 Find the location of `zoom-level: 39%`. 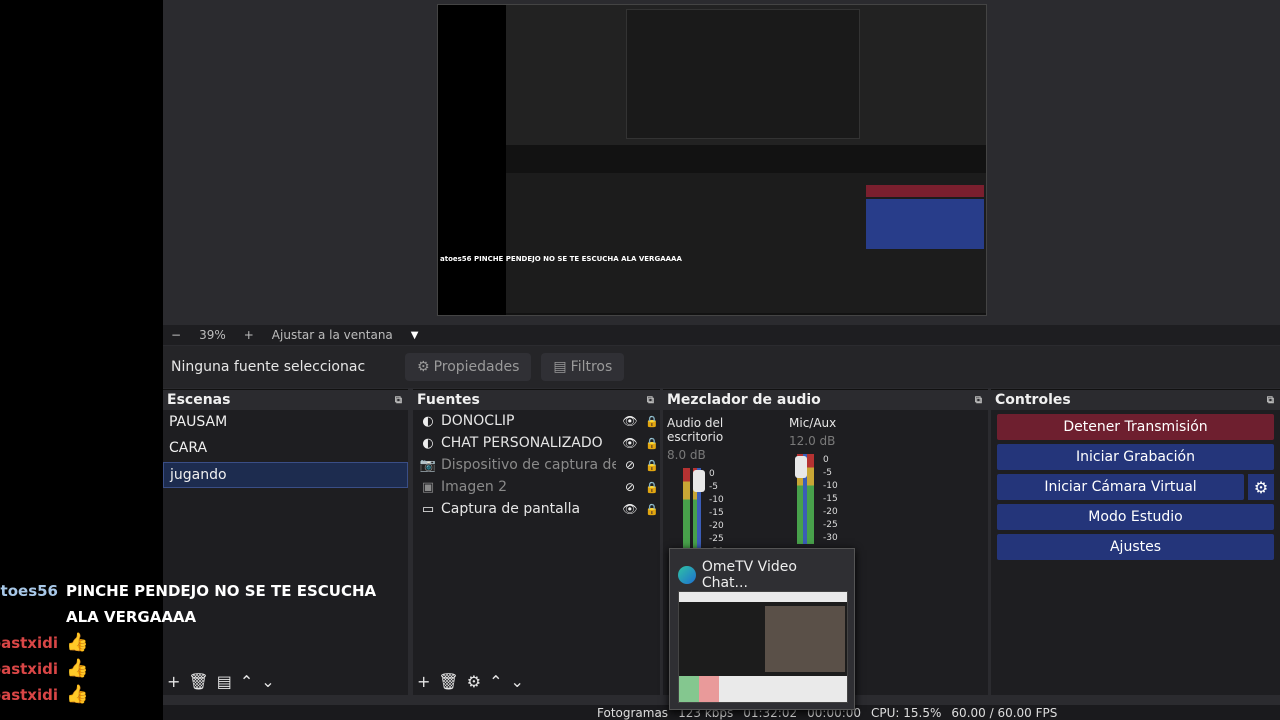

zoom-level: 39% is located at coordinates (212, 335).